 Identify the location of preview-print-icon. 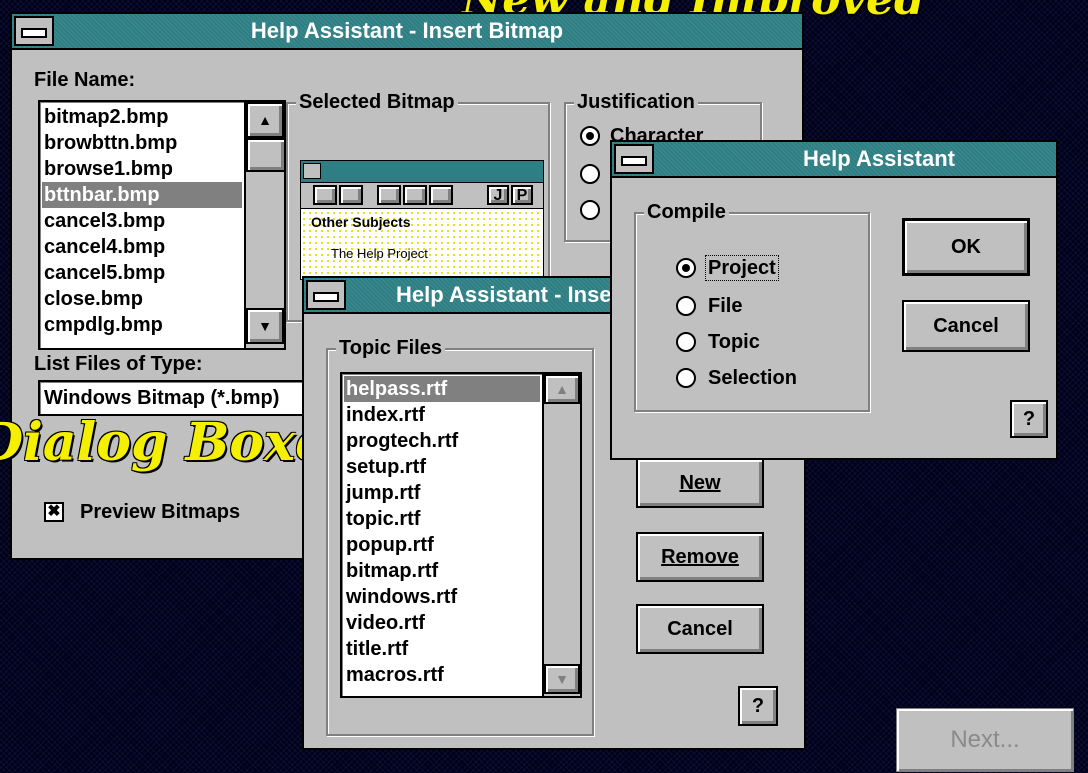
(325, 195).